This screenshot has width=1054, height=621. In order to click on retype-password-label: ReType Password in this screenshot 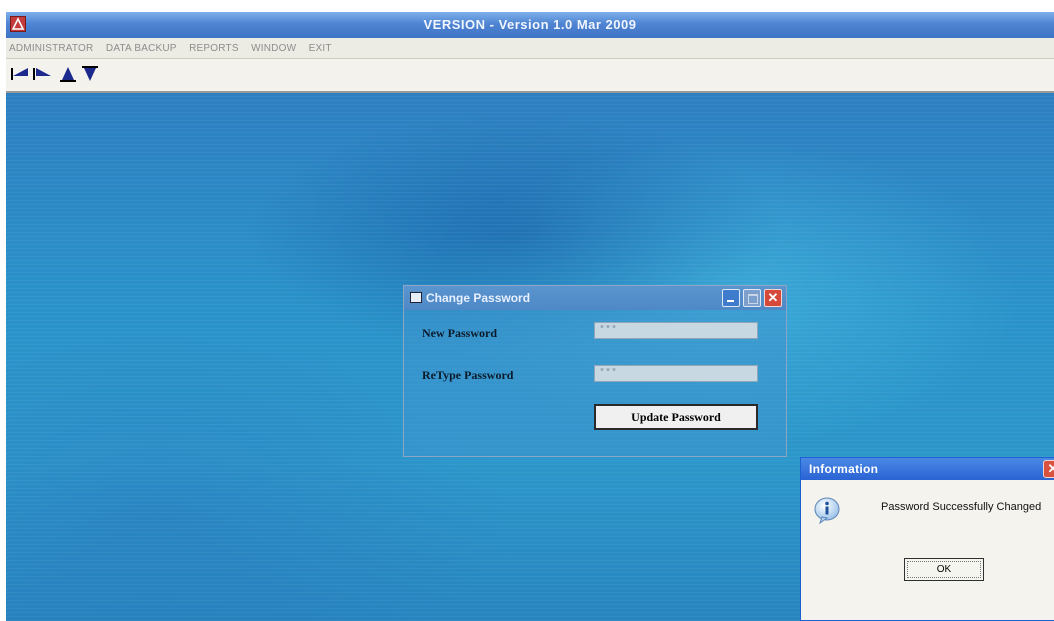, I will do `click(468, 375)`.